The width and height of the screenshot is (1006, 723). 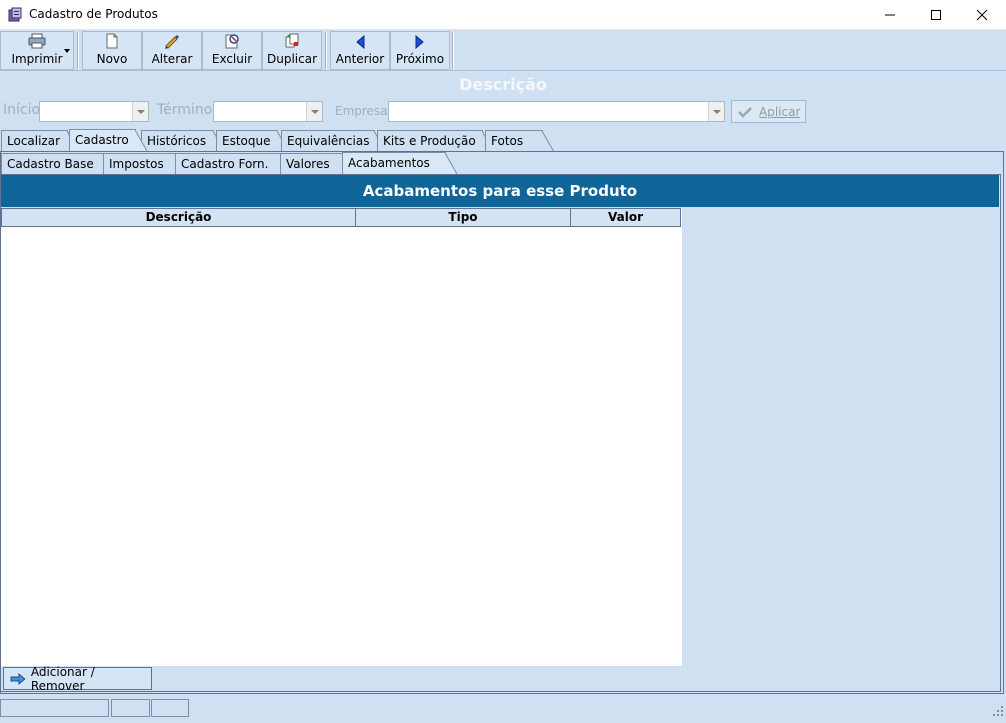 I want to click on check-icon, so click(x=745, y=112).